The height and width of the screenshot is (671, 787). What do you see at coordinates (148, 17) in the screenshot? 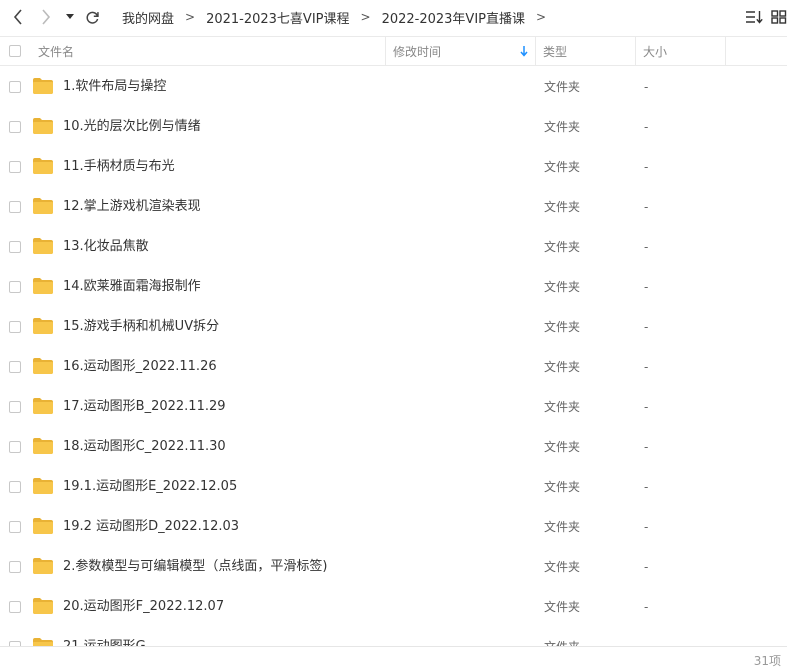
I see `breadcrumb-root: 我的网盘` at bounding box center [148, 17].